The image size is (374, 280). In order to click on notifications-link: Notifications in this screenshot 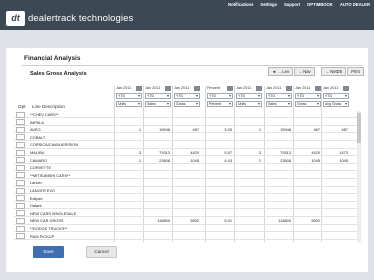, I will do `click(240, 4)`.